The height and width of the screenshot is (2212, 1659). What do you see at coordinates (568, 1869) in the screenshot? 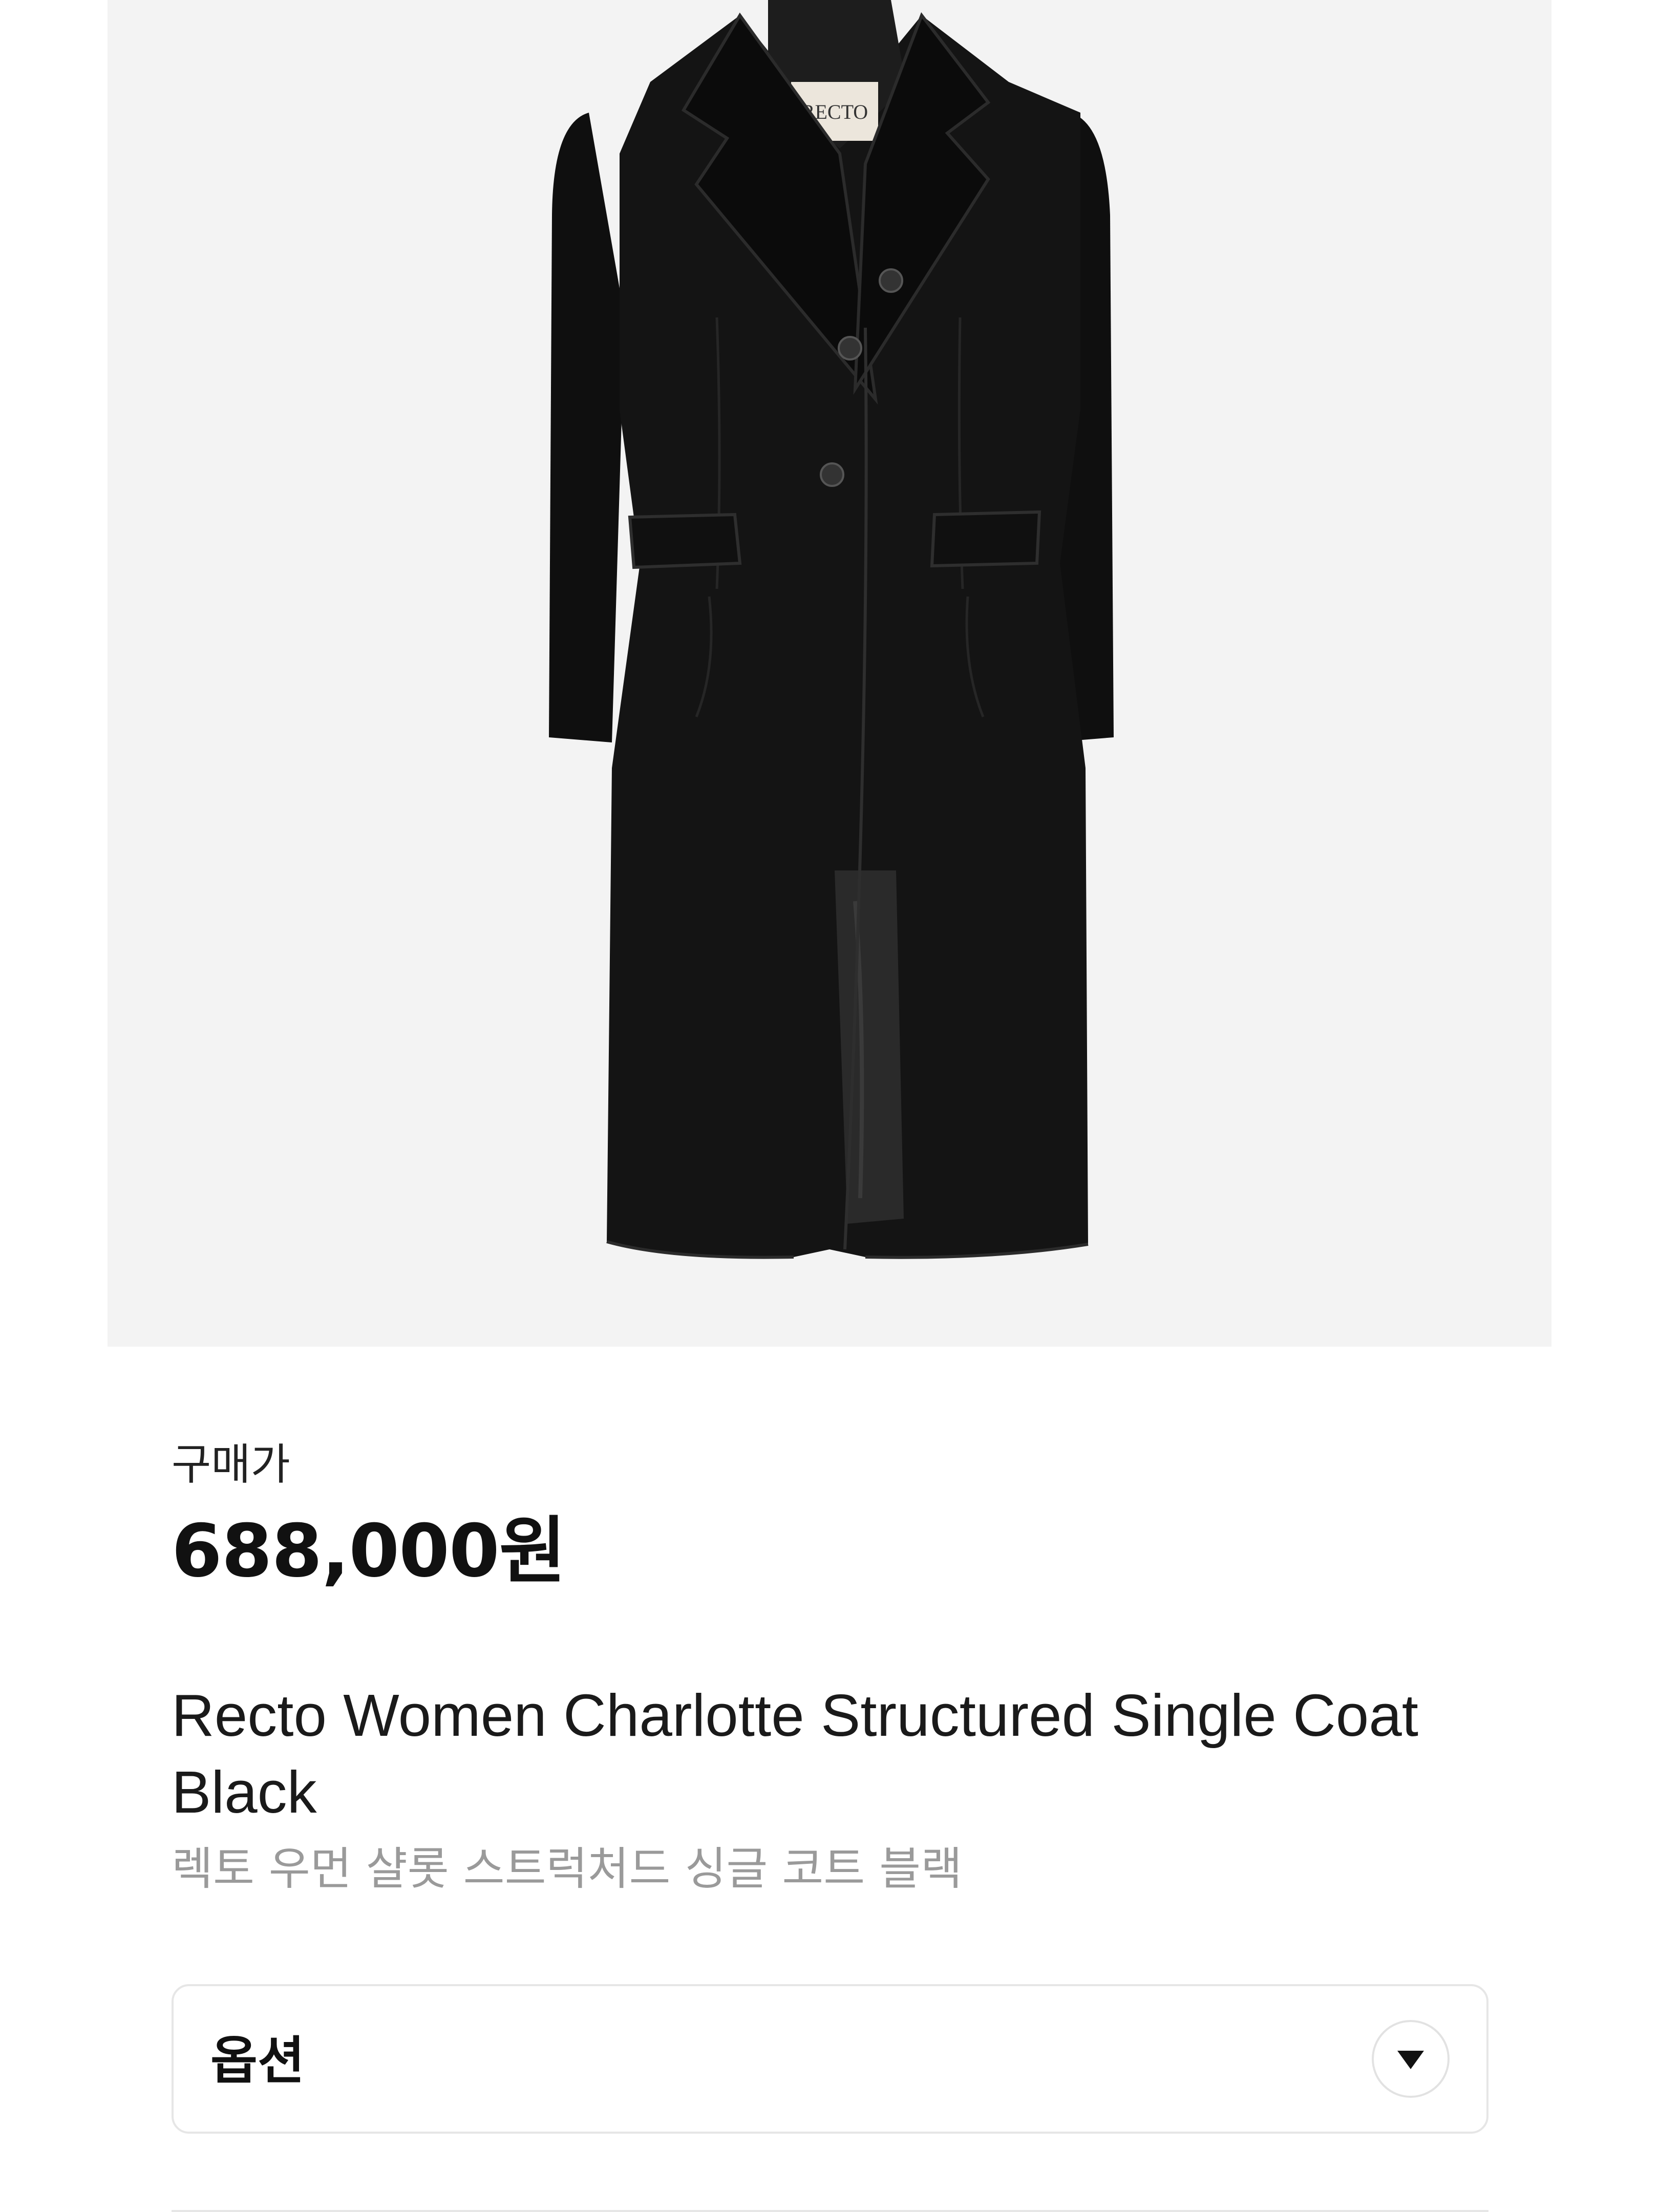
I see `product-name-korean: 렉토 우먼 샬롯 스트럭처드 싱글 코트 블랙` at bounding box center [568, 1869].